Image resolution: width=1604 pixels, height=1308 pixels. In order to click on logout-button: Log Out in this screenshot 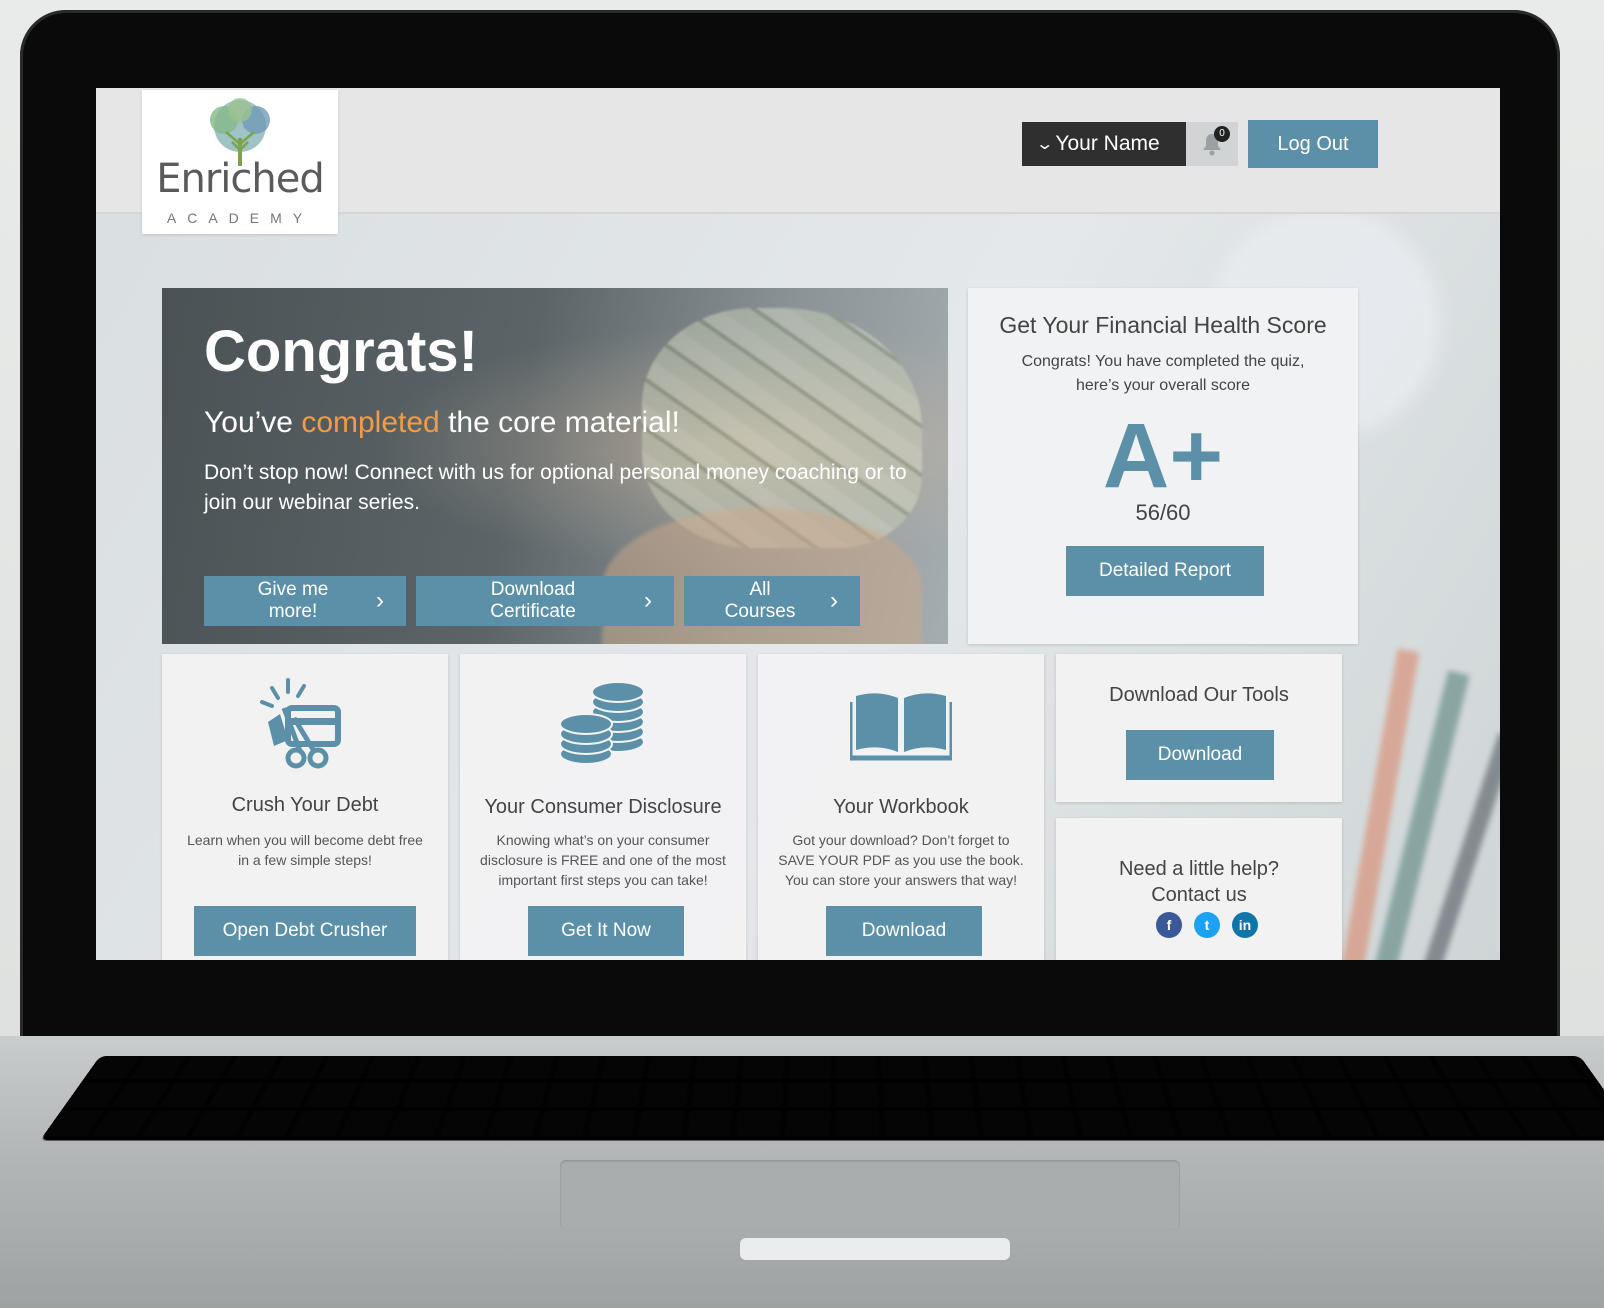, I will do `click(1313, 144)`.